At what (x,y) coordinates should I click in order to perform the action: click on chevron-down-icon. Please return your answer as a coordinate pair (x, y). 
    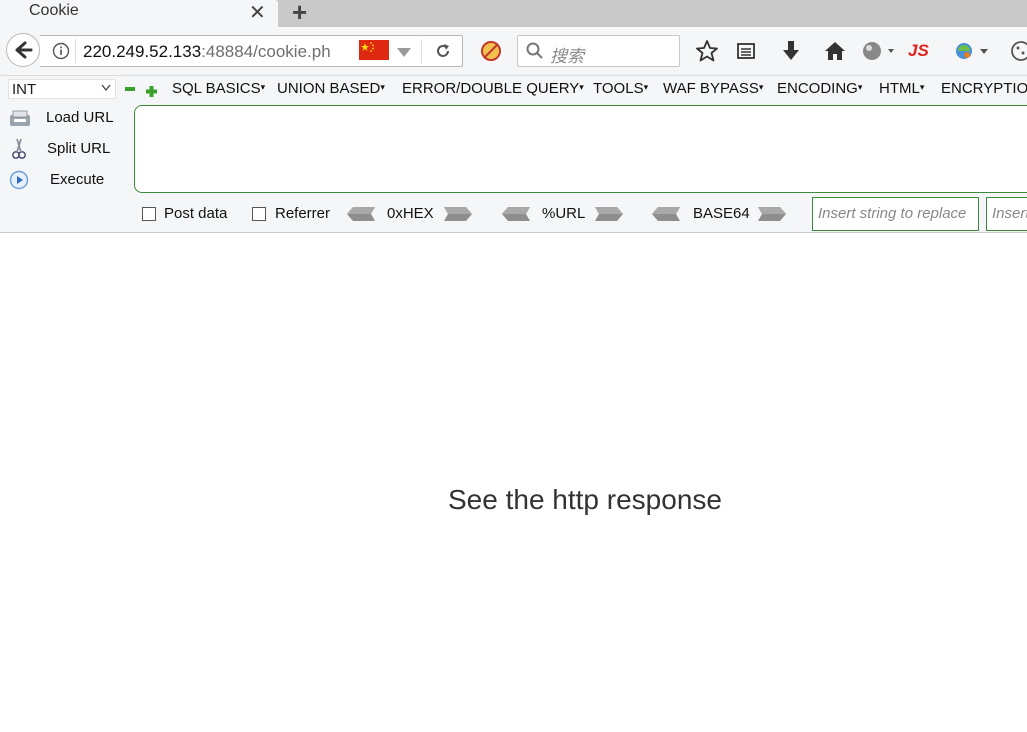
    Looking at the image, I should click on (106, 88).